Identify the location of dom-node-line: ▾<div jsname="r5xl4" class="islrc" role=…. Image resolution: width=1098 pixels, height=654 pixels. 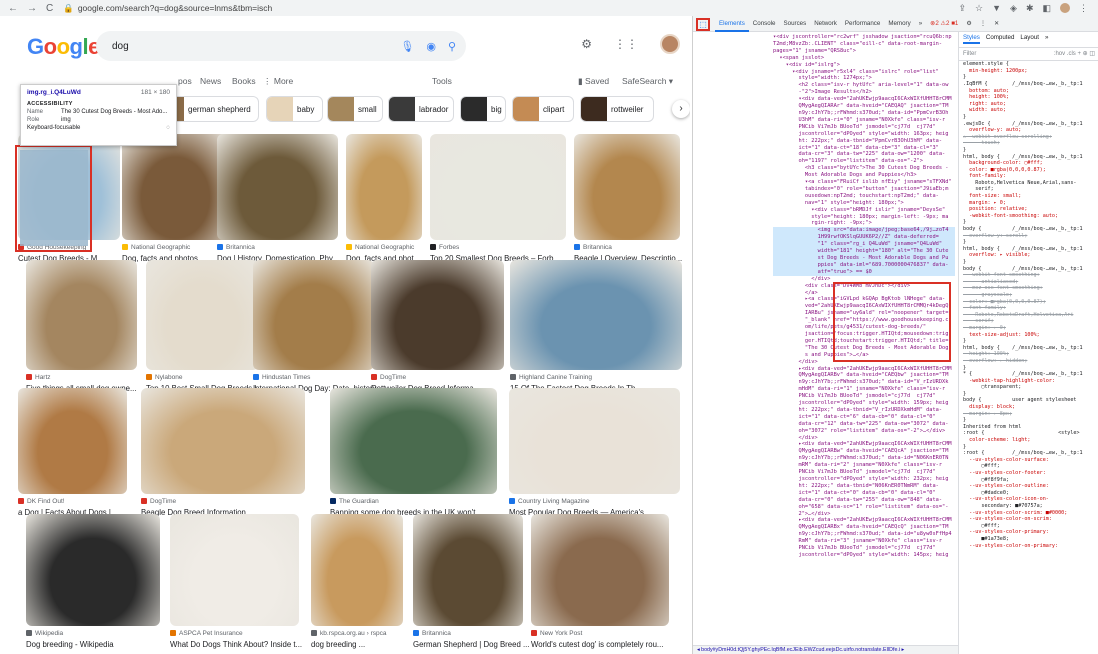
(864, 72).